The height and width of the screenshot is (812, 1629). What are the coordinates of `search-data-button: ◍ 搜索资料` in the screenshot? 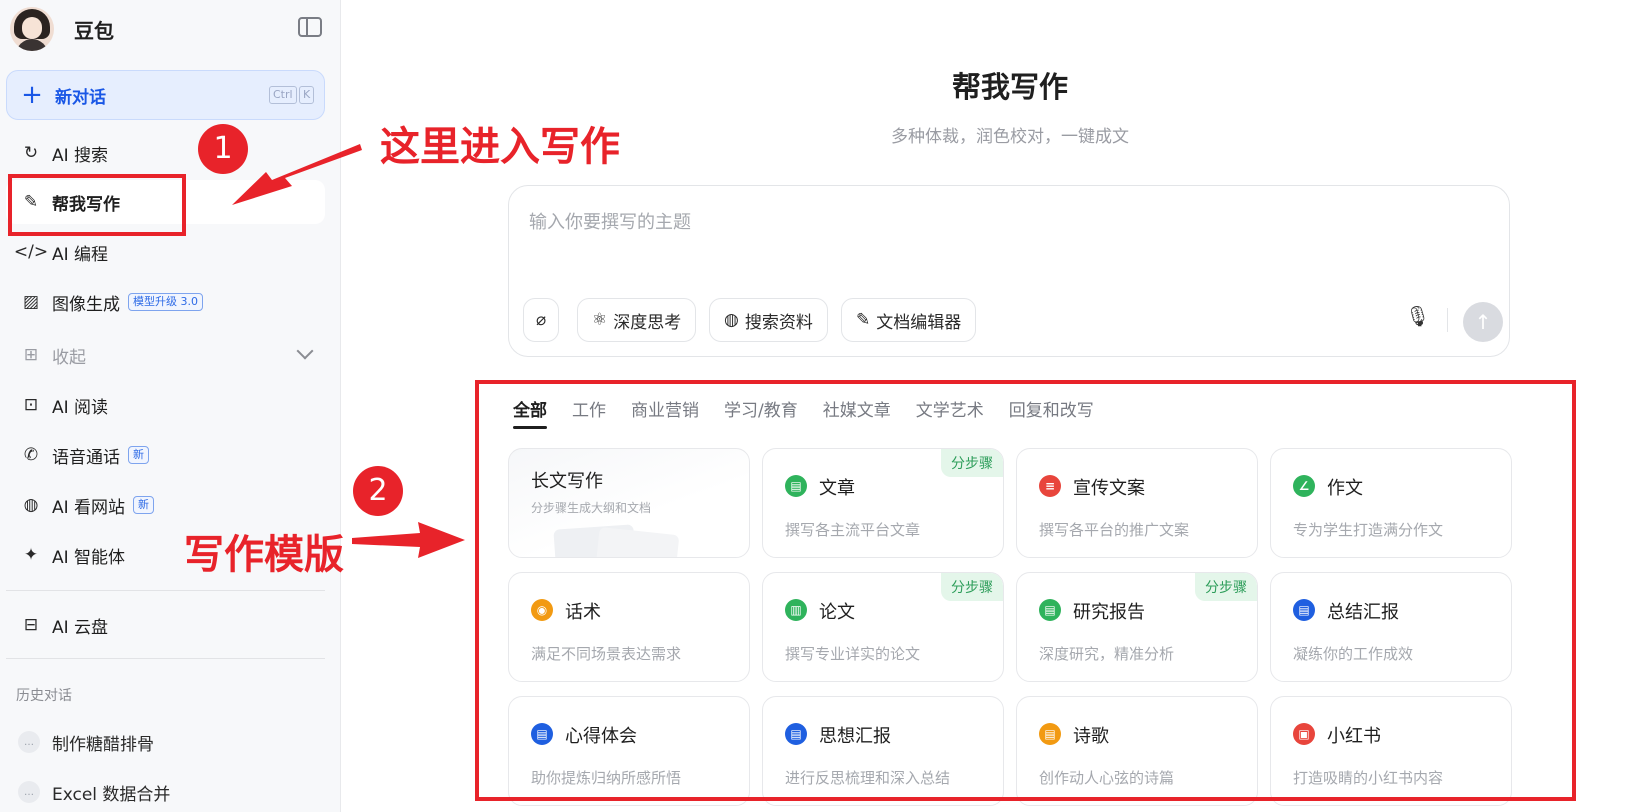 It's located at (768, 320).